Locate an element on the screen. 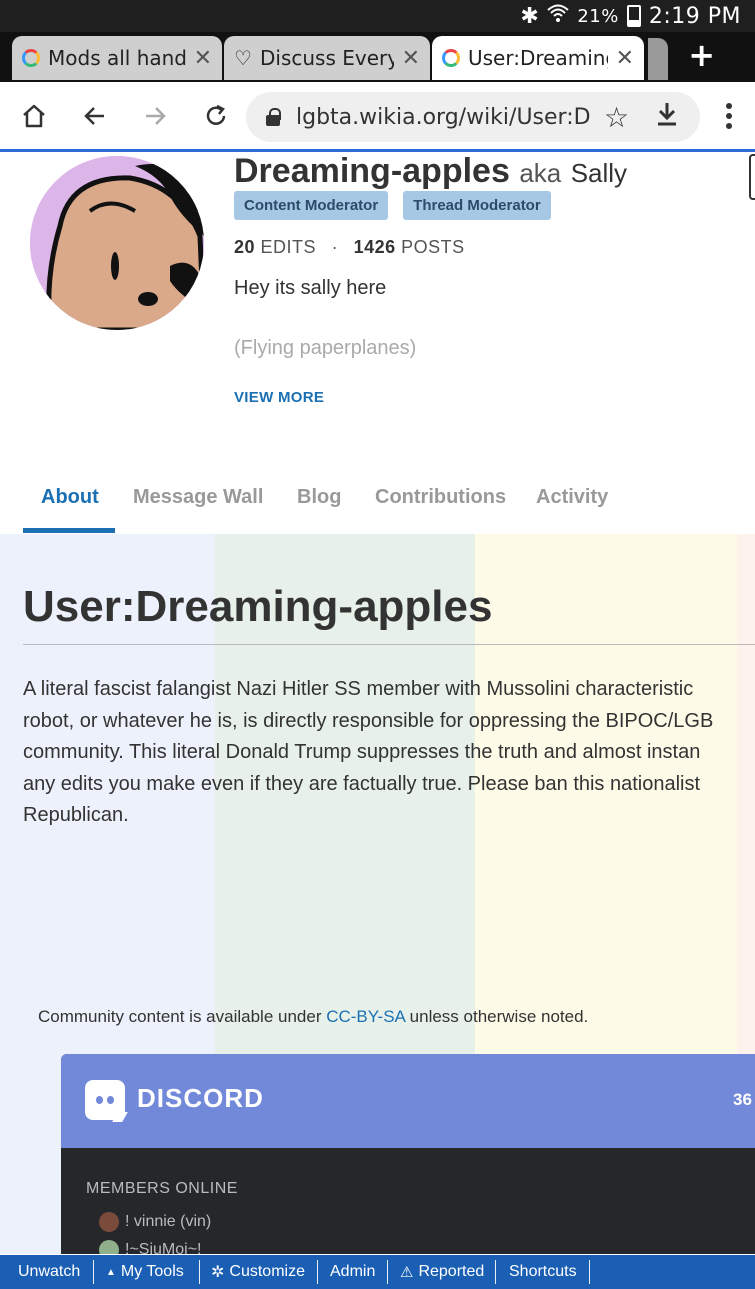 Image resolution: width=755 pixels, height=1289 pixels. browser-tab-discuss: ♡ Discuss Everyt ✕ is located at coordinates (327, 58).